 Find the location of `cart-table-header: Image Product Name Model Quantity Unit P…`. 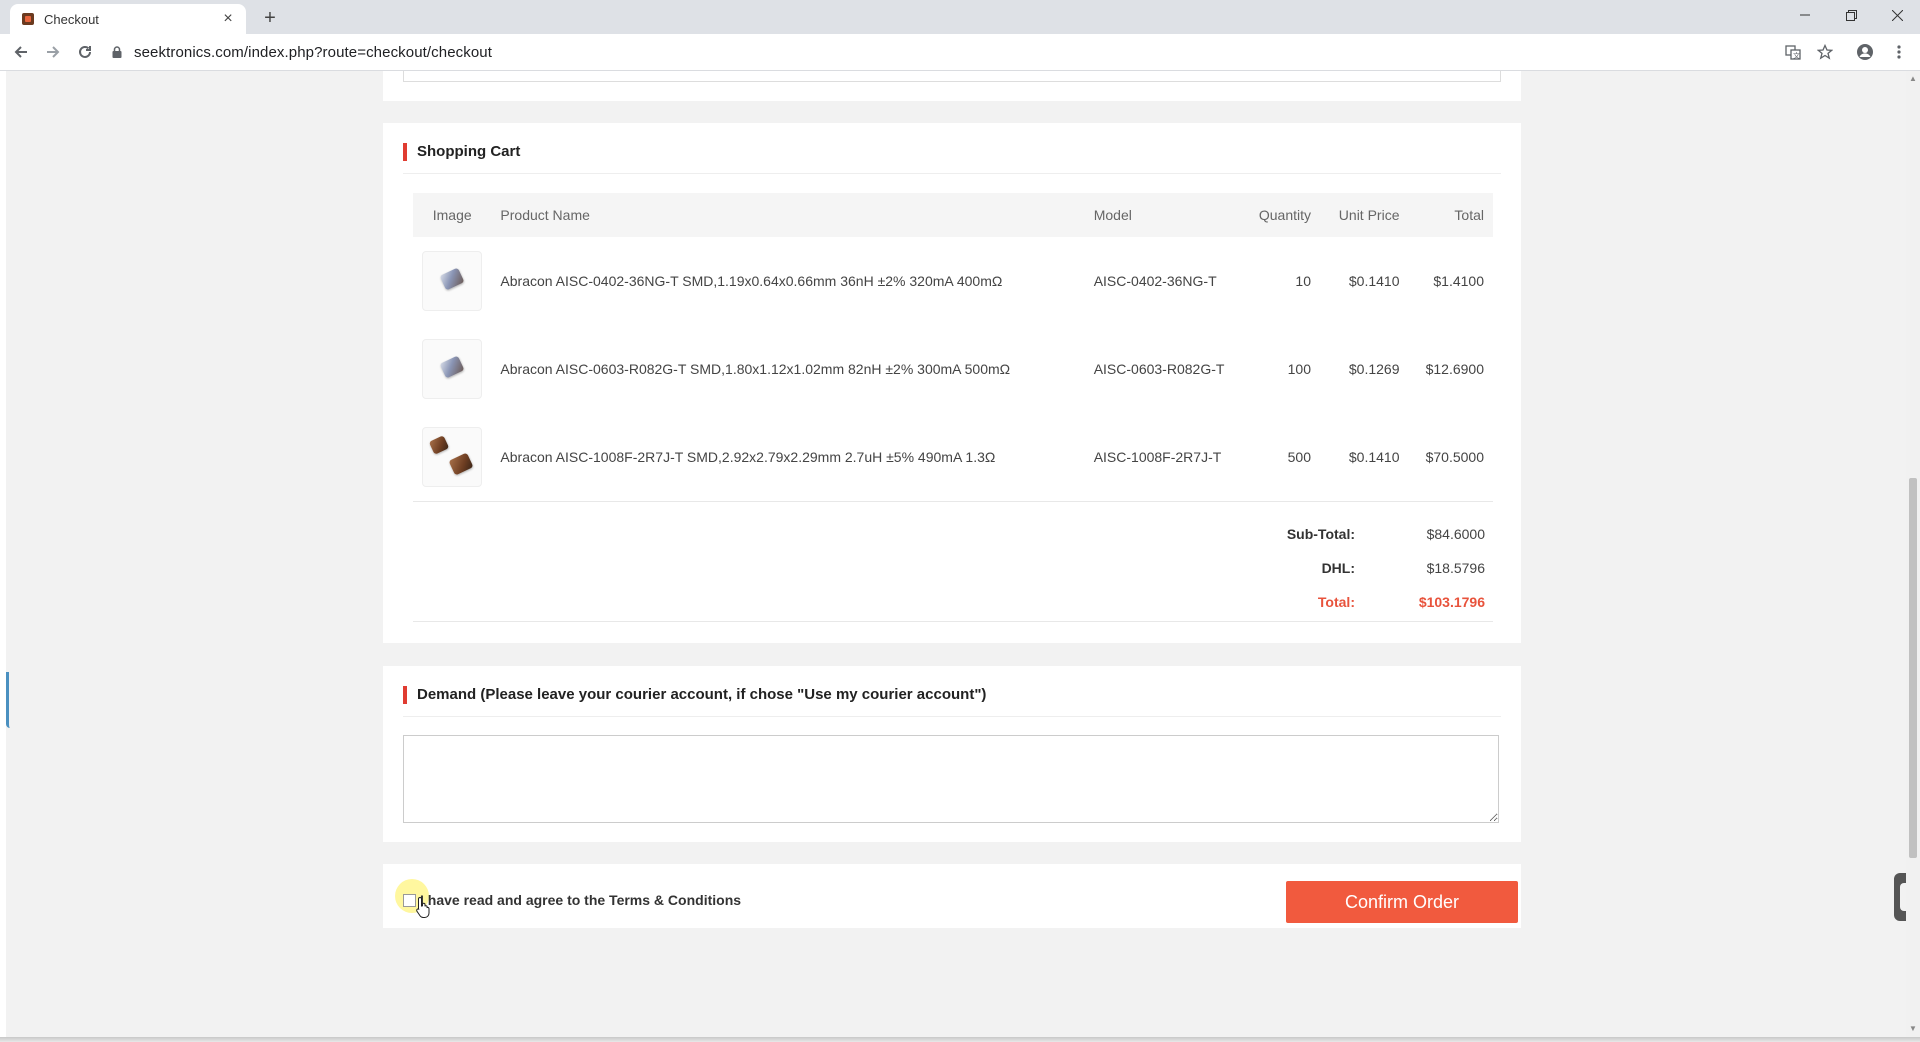

cart-table-header: Image Product Name Model Quantity Unit P… is located at coordinates (953, 215).